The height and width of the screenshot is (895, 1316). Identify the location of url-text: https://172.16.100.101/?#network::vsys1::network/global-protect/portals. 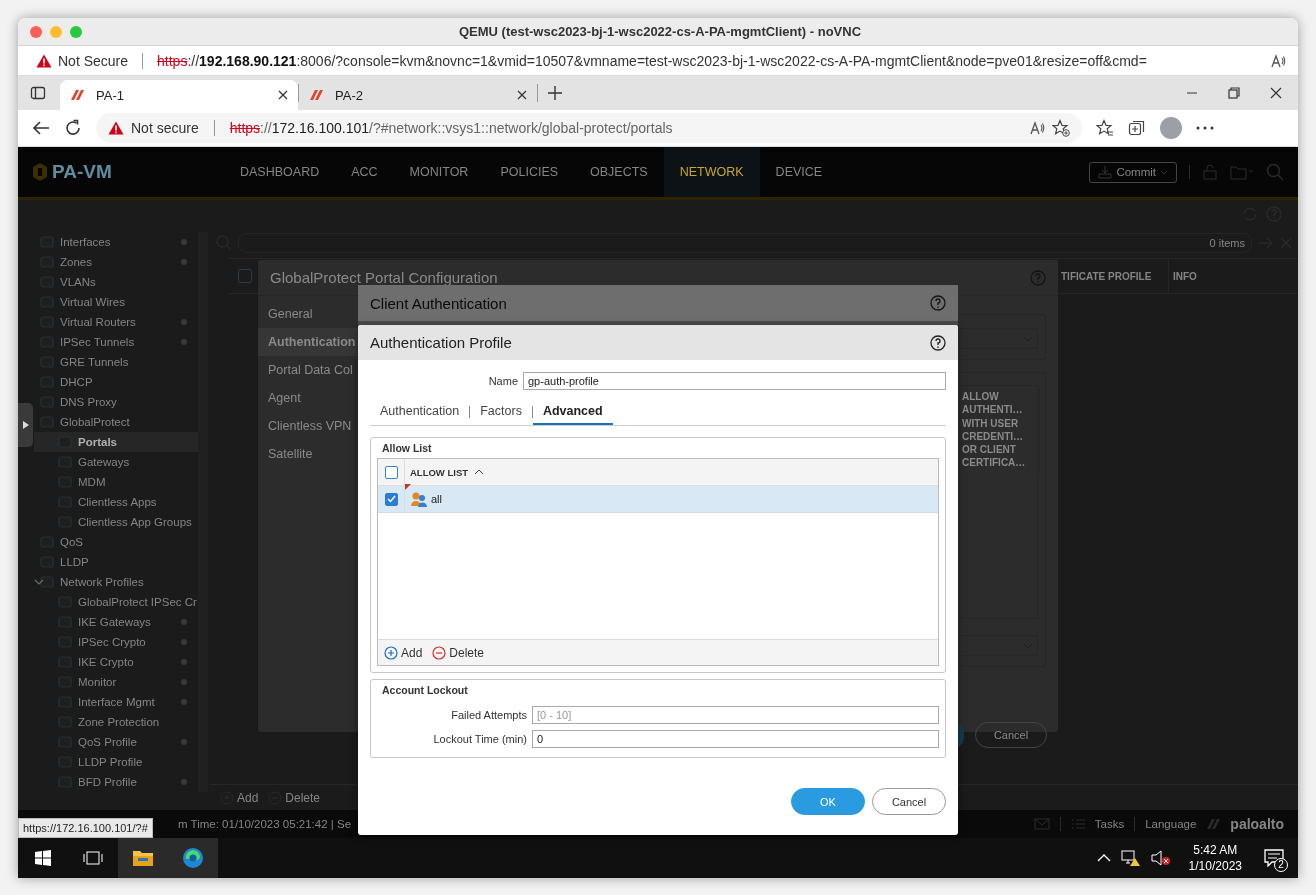
(625, 128).